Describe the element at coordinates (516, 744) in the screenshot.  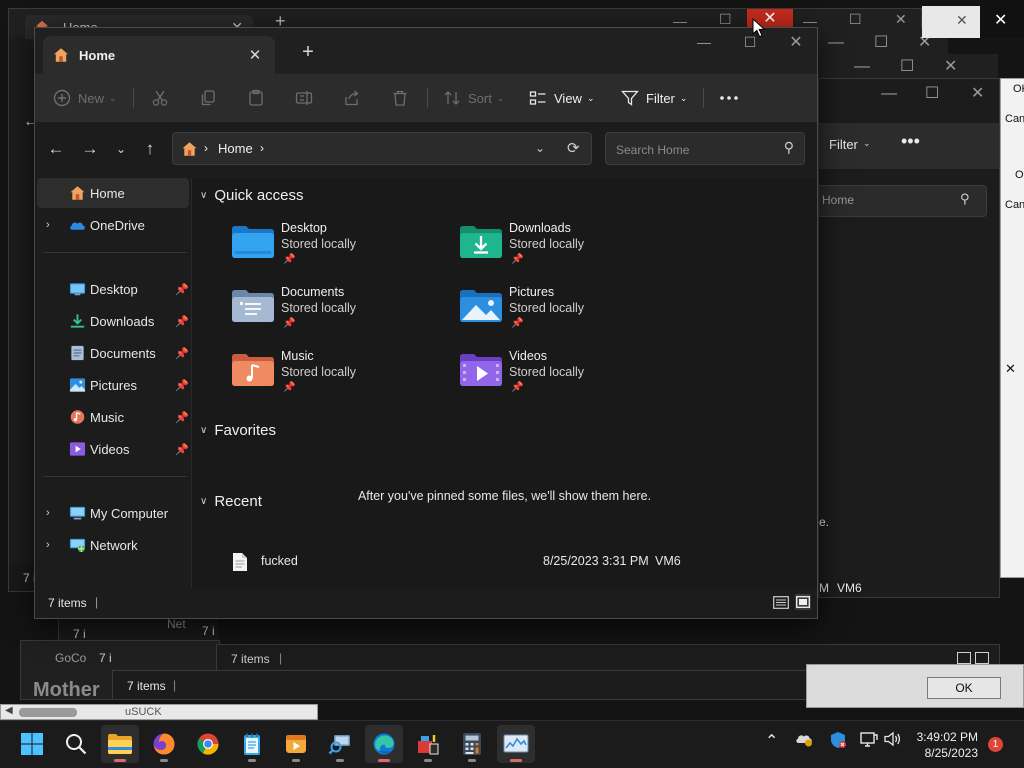
I see `performance-monitor-taskbar-button` at that location.